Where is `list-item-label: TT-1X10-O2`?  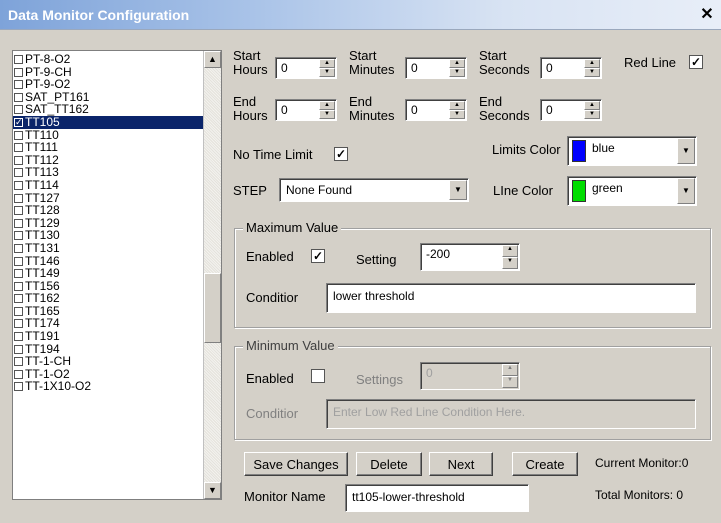
list-item-label: TT-1X10-O2 is located at coordinates (58, 386).